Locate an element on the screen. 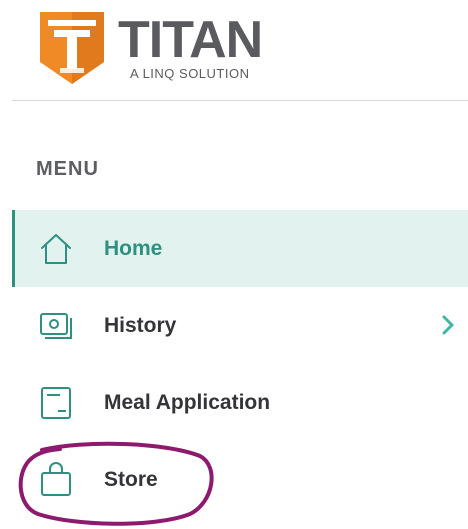 This screenshot has height=529, width=468. menu-item-meal-application: Meal Application is located at coordinates (240, 402).